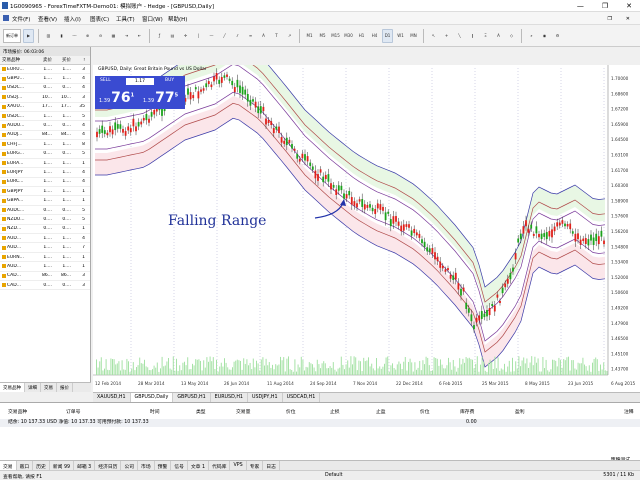 This screenshot has height=480, width=640. Describe the element at coordinates (45, 136) in the screenshot. I see `market-watch-row: AUDJ... 84... 84... 4` at that location.